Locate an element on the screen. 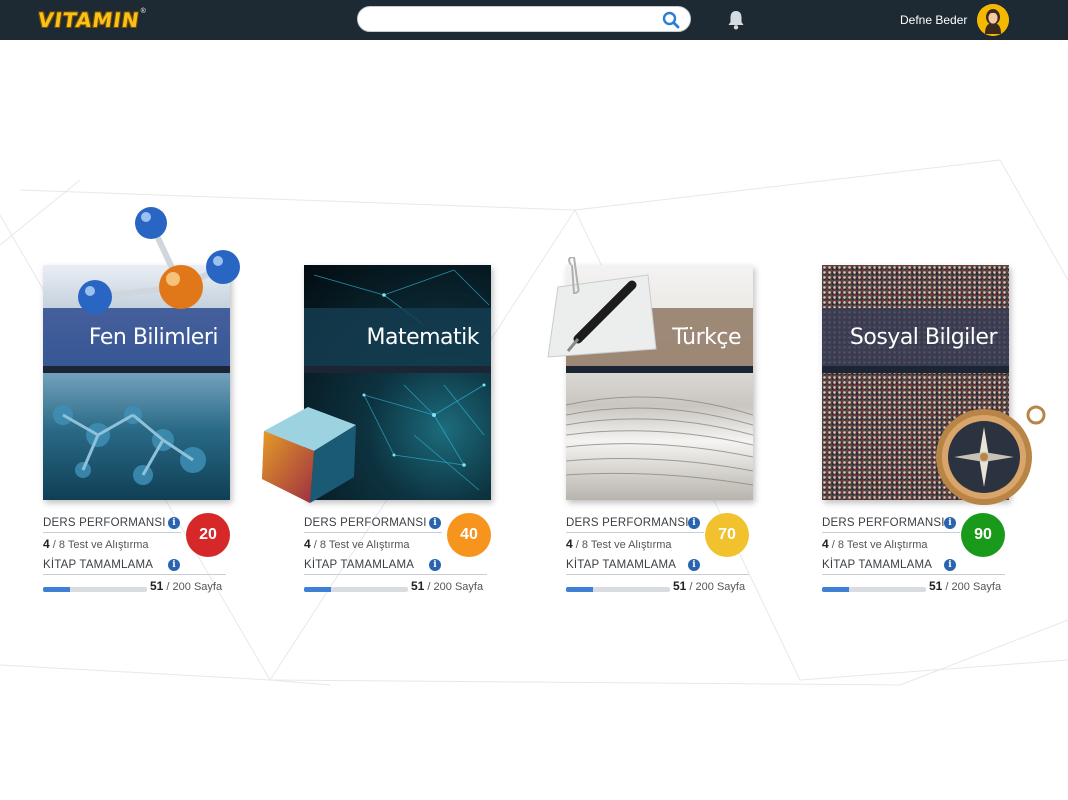  score-value: 90 is located at coordinates (983, 534).